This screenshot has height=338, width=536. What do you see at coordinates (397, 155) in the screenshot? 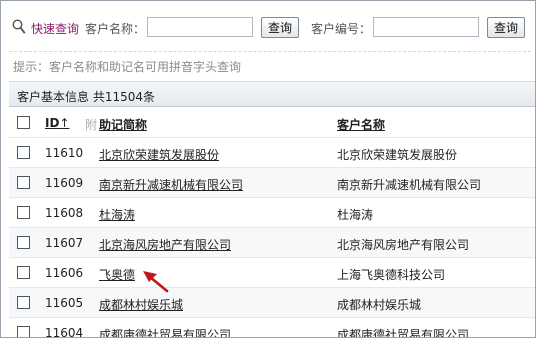
I see `row-customer-name: 北京欣荣建筑发展股份` at bounding box center [397, 155].